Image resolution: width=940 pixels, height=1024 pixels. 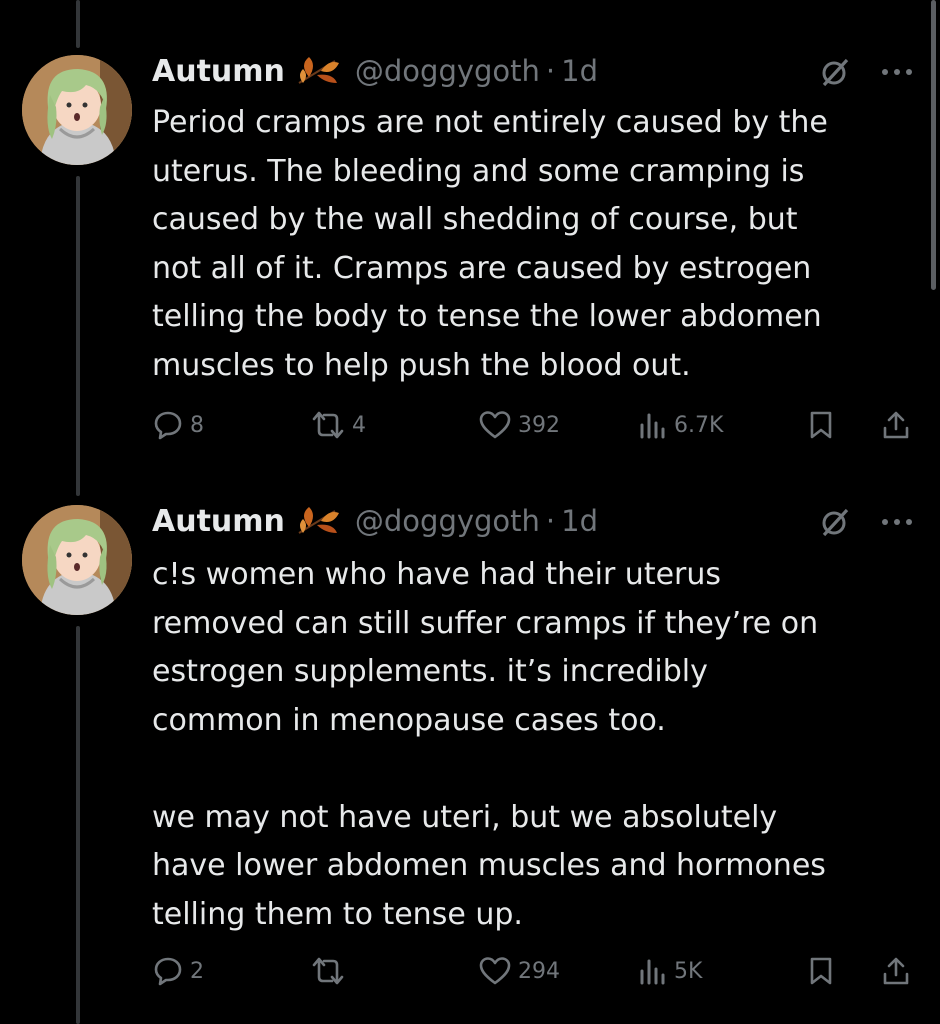 What do you see at coordinates (896, 971) in the screenshot?
I see `share-button` at bounding box center [896, 971].